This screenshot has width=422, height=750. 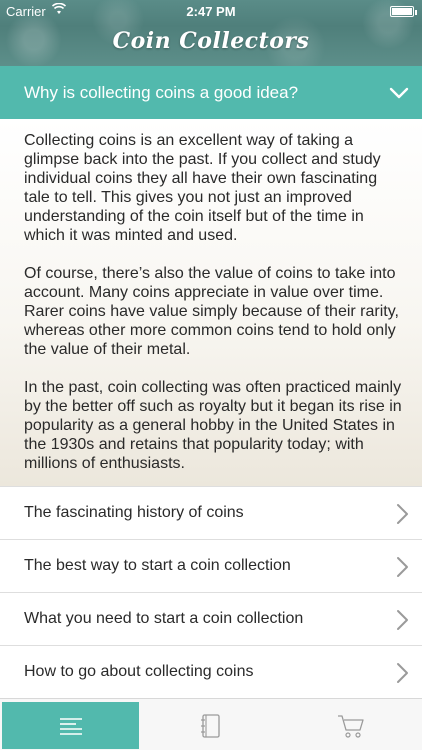 I want to click on list-item-label: The best way to start a coin collection, so click(x=157, y=565).